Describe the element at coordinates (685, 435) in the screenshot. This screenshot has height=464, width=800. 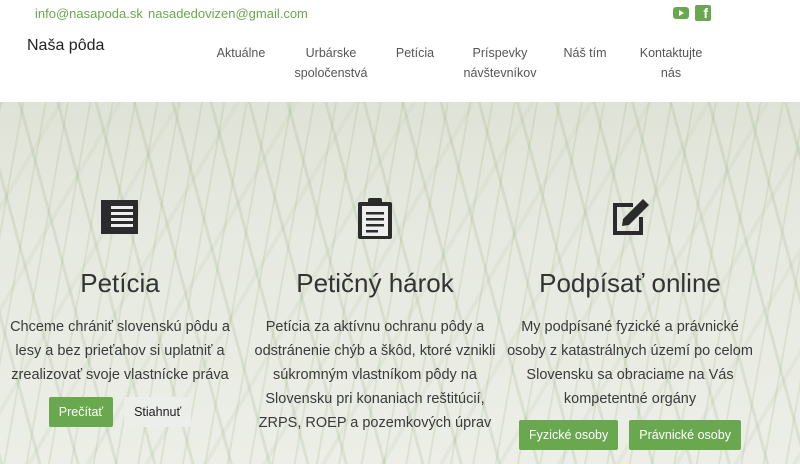
I see `legal-persons-button: Právnické osoby` at that location.